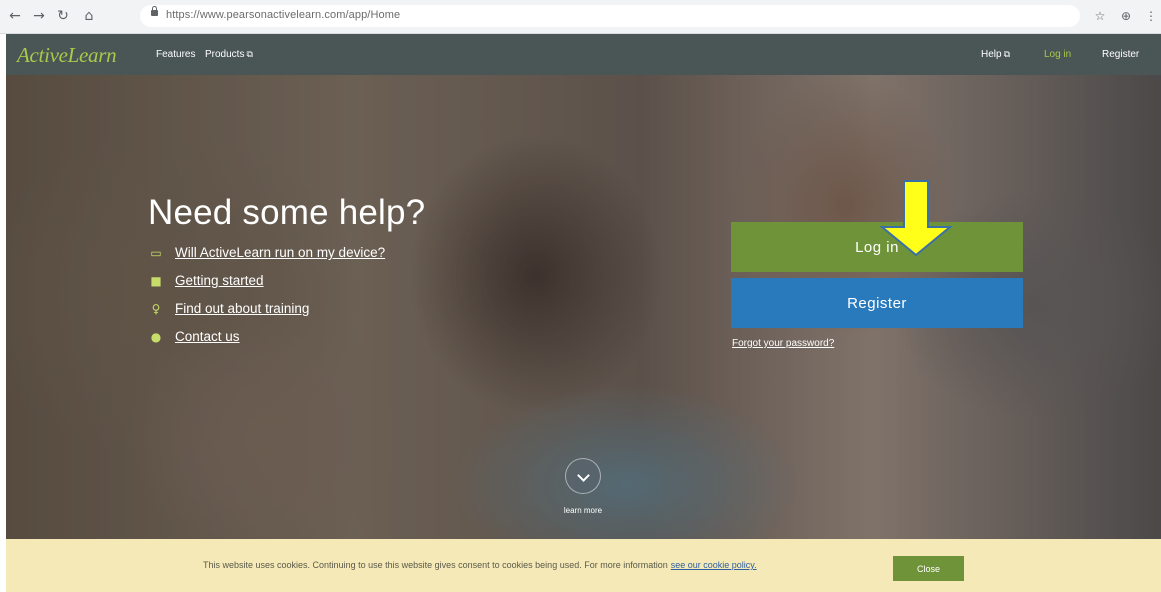 This screenshot has height=592, width=1161. Describe the element at coordinates (156, 281) in the screenshot. I see `folder-icon: ■` at that location.